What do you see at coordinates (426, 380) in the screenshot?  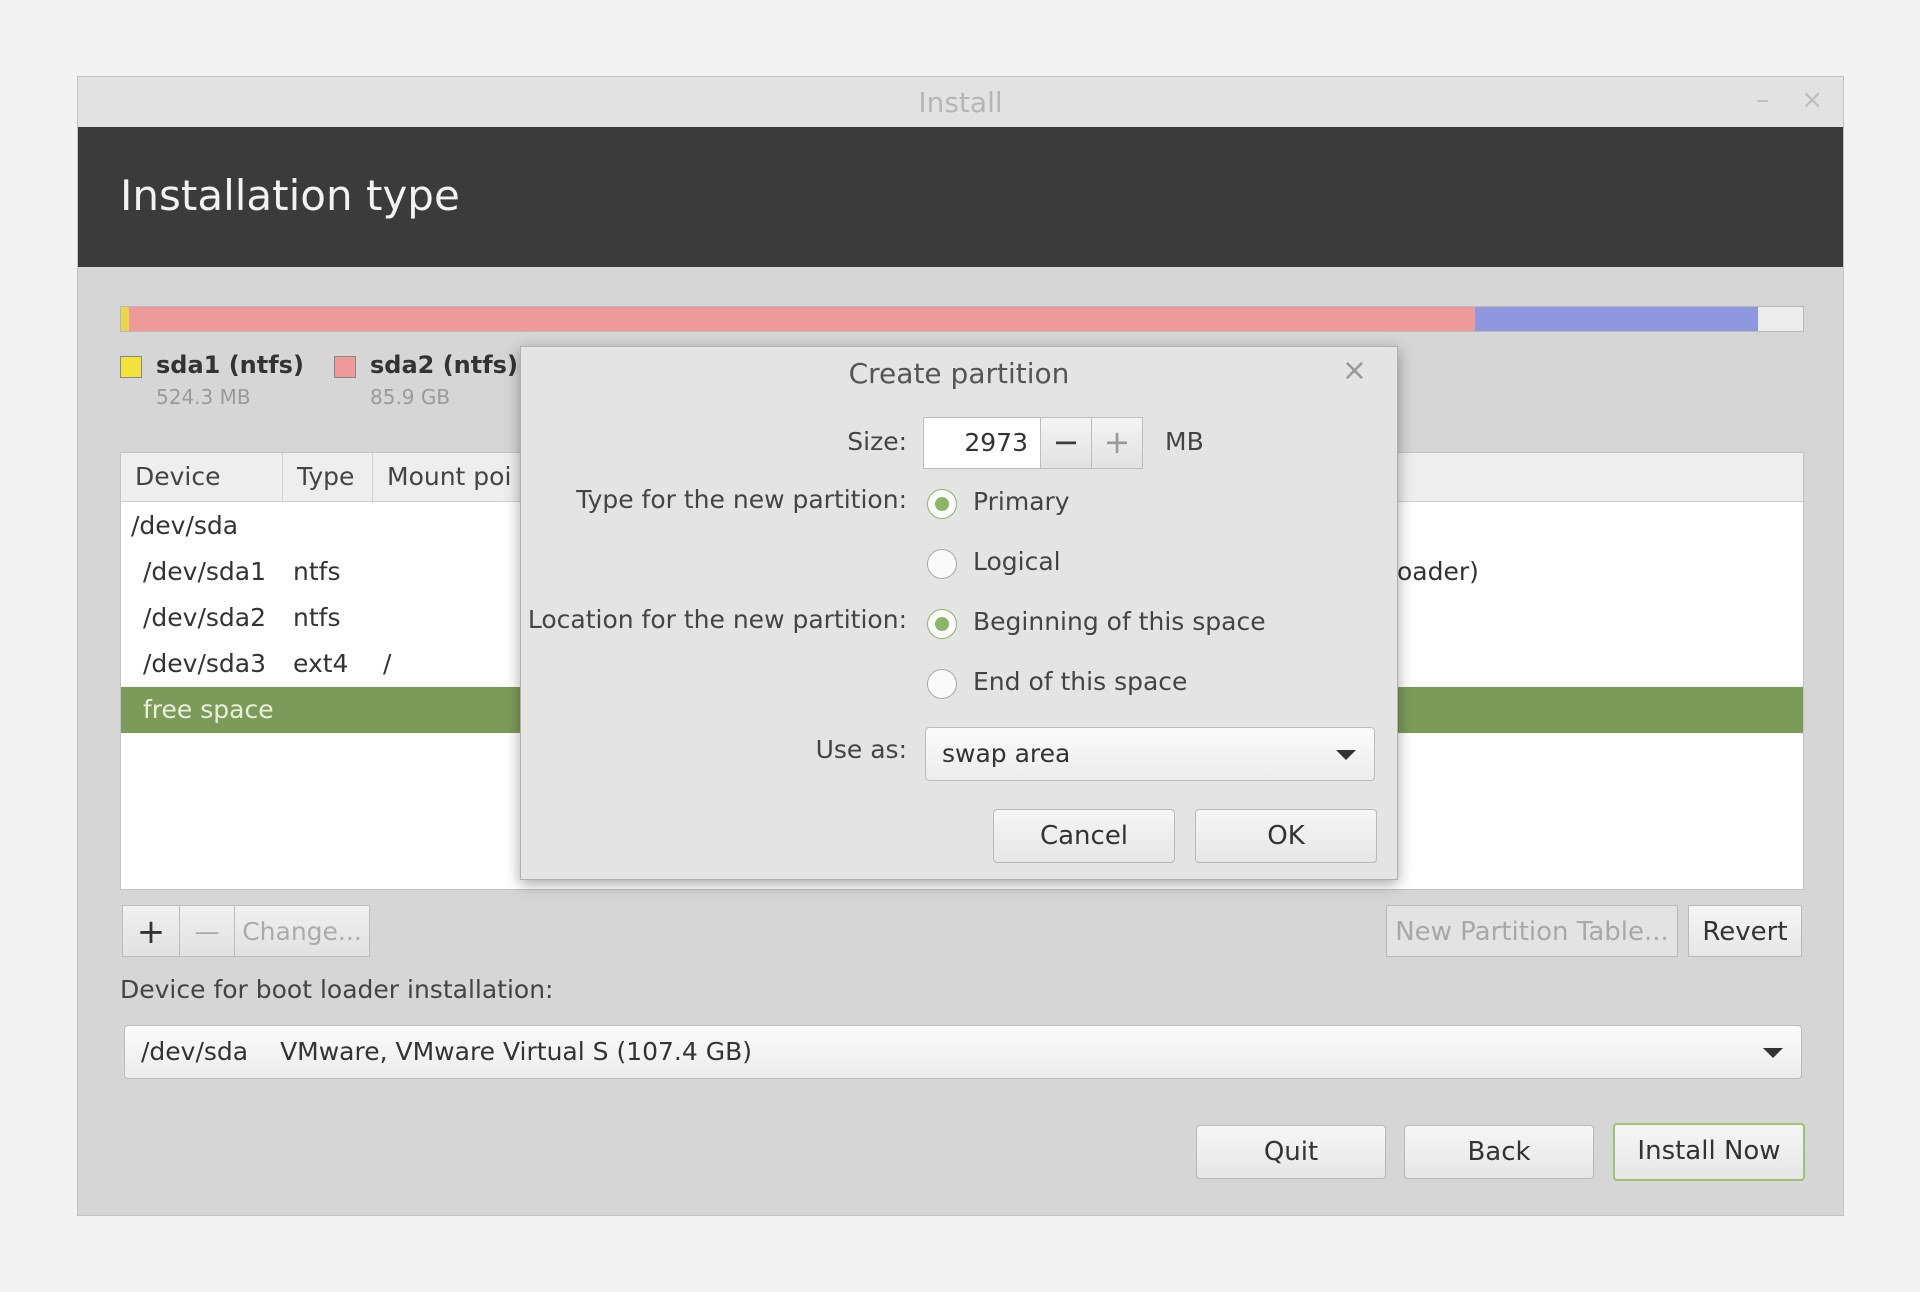 I see `legend-item-sda2: sda2 (ntfs) 85.9 GB` at bounding box center [426, 380].